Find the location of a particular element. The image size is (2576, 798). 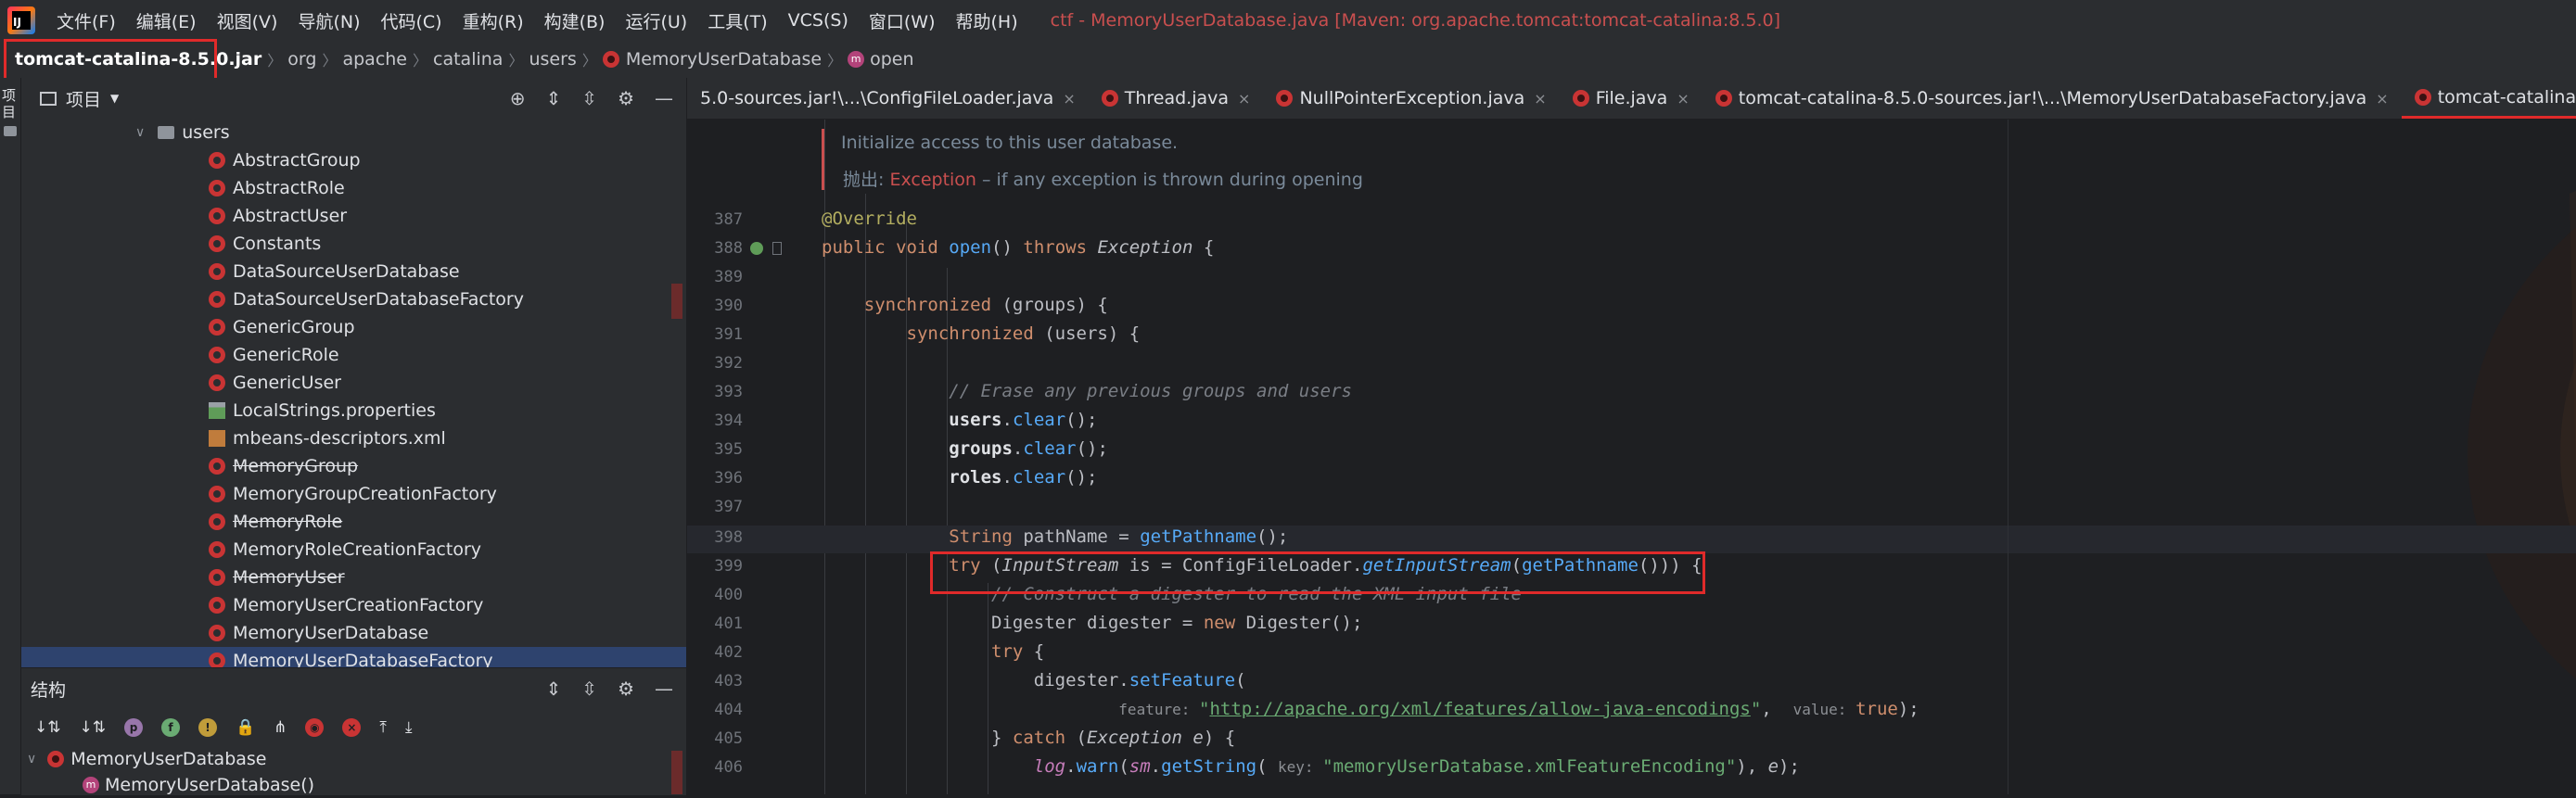

tree-item: GenericGroup is located at coordinates (353, 327).